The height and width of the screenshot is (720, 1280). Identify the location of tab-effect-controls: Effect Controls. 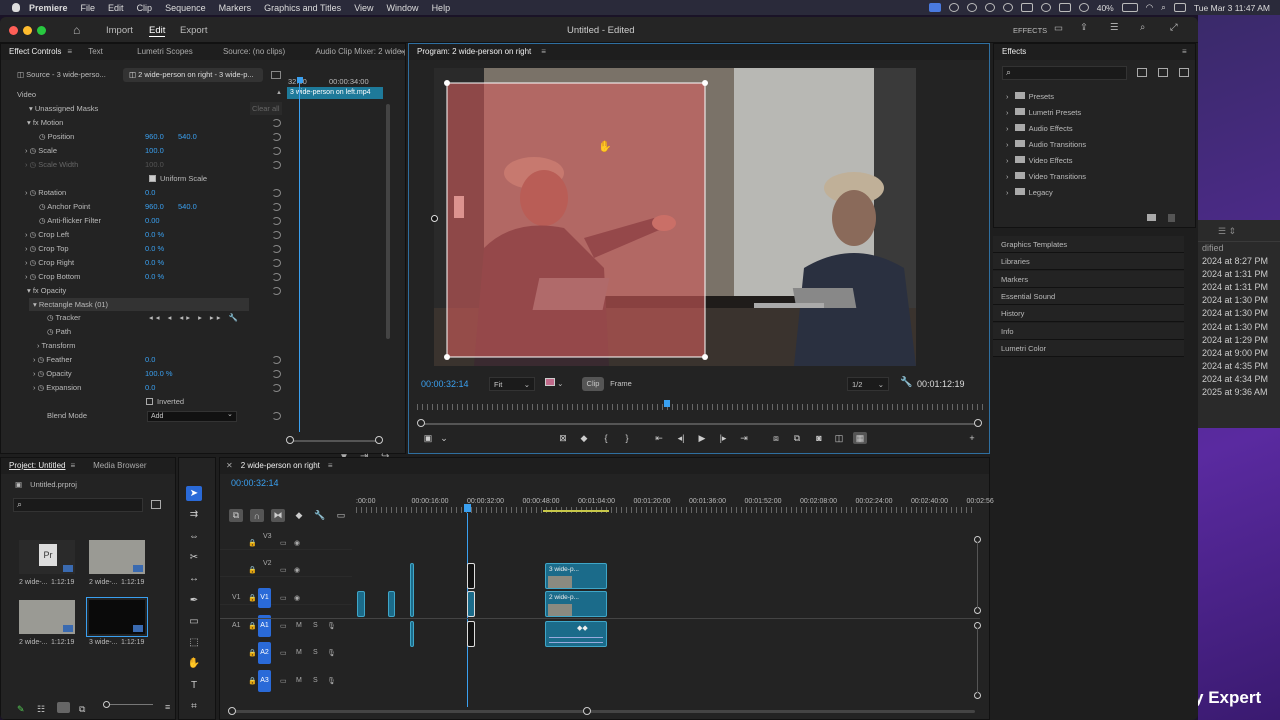
(35, 51).